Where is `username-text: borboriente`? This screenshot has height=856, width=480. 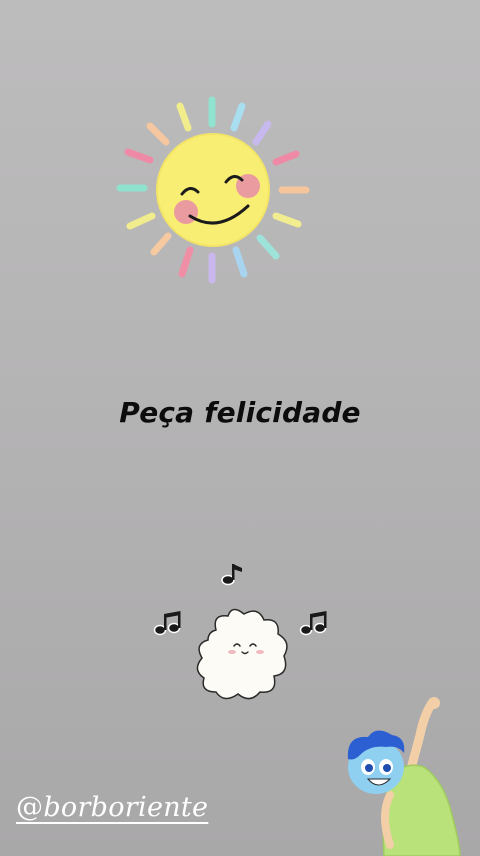
username-text: borboriente is located at coordinates (126, 807).